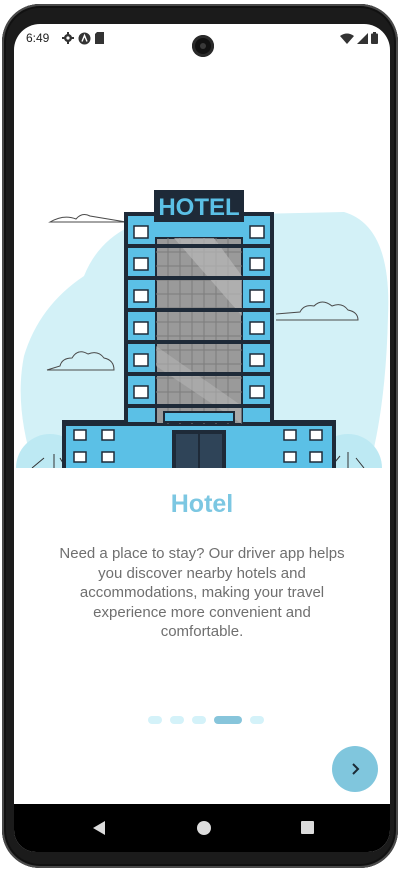  What do you see at coordinates (202, 504) in the screenshot?
I see `slide-title: Hotel` at bounding box center [202, 504].